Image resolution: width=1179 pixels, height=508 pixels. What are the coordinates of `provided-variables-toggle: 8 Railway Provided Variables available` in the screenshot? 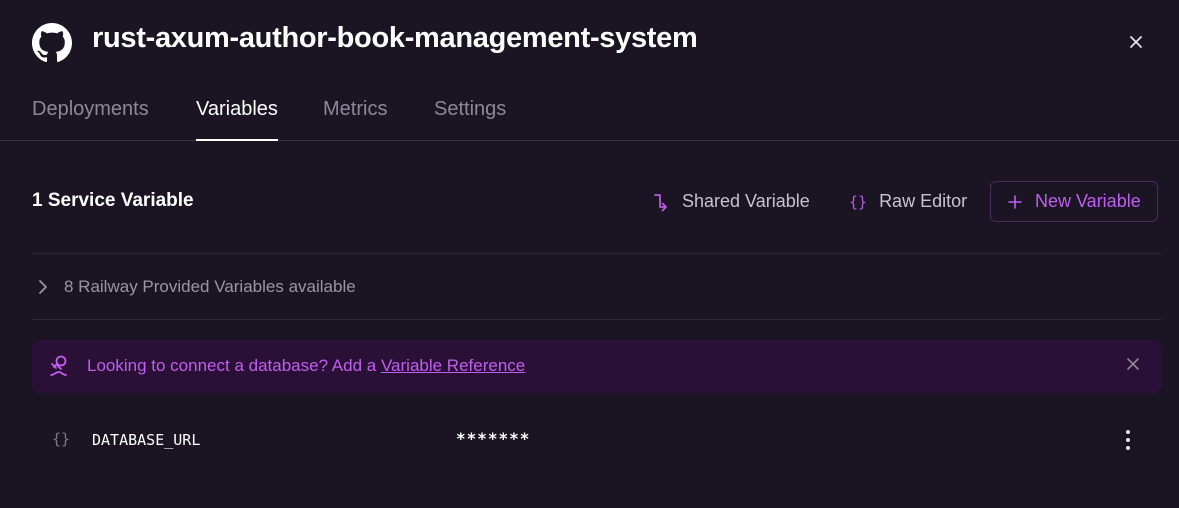 It's located at (194, 287).